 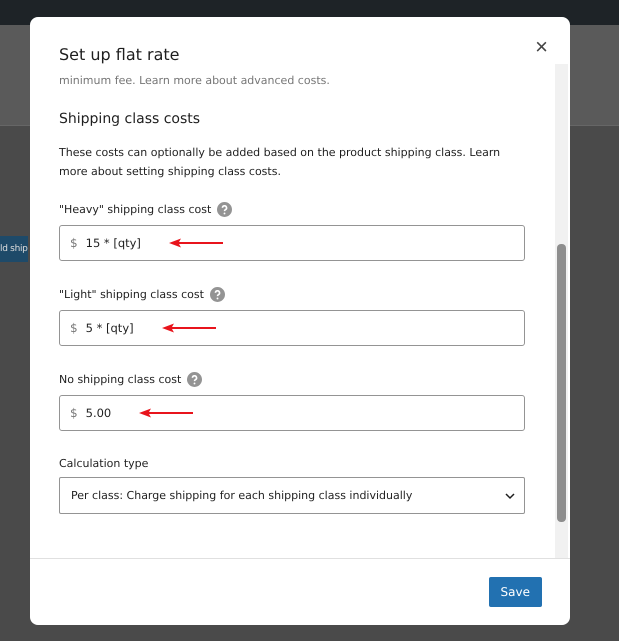 What do you see at coordinates (561, 311) in the screenshot?
I see `scrollbar` at bounding box center [561, 311].